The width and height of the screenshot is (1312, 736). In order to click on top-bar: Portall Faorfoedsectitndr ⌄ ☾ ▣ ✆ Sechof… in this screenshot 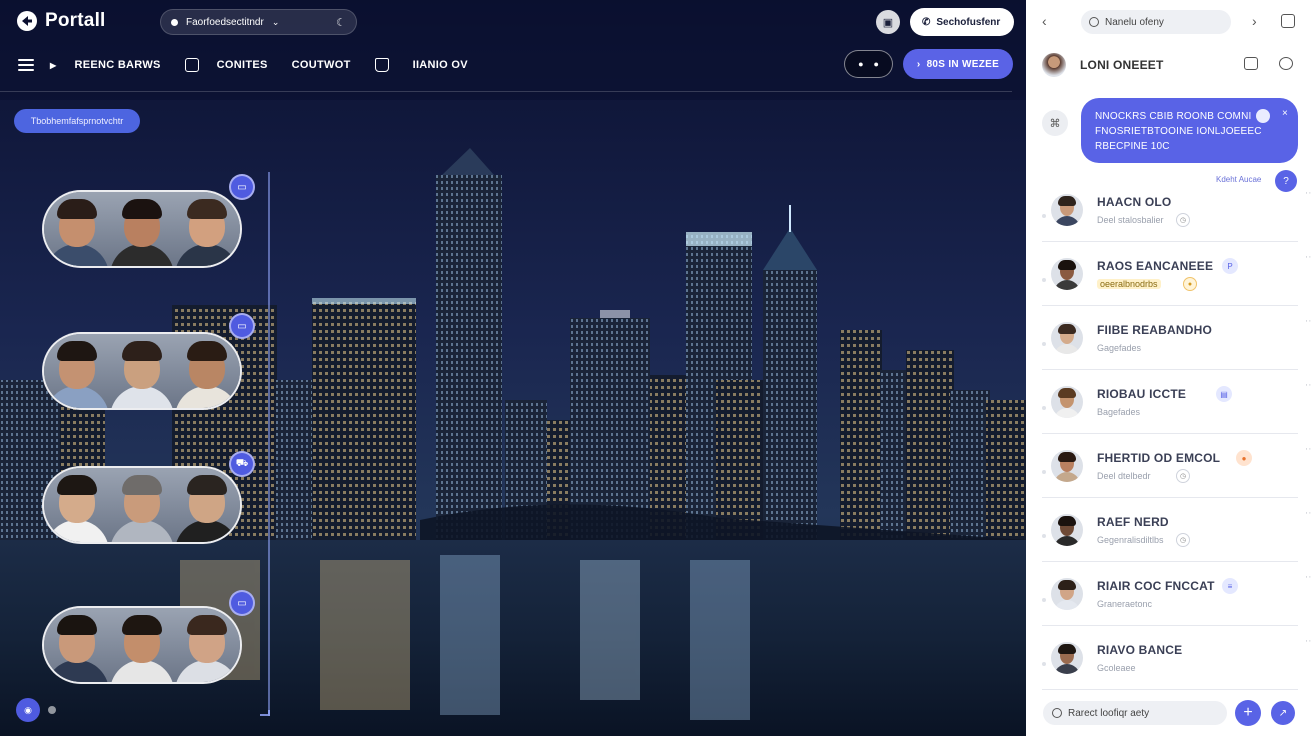, I will do `click(513, 22)`.